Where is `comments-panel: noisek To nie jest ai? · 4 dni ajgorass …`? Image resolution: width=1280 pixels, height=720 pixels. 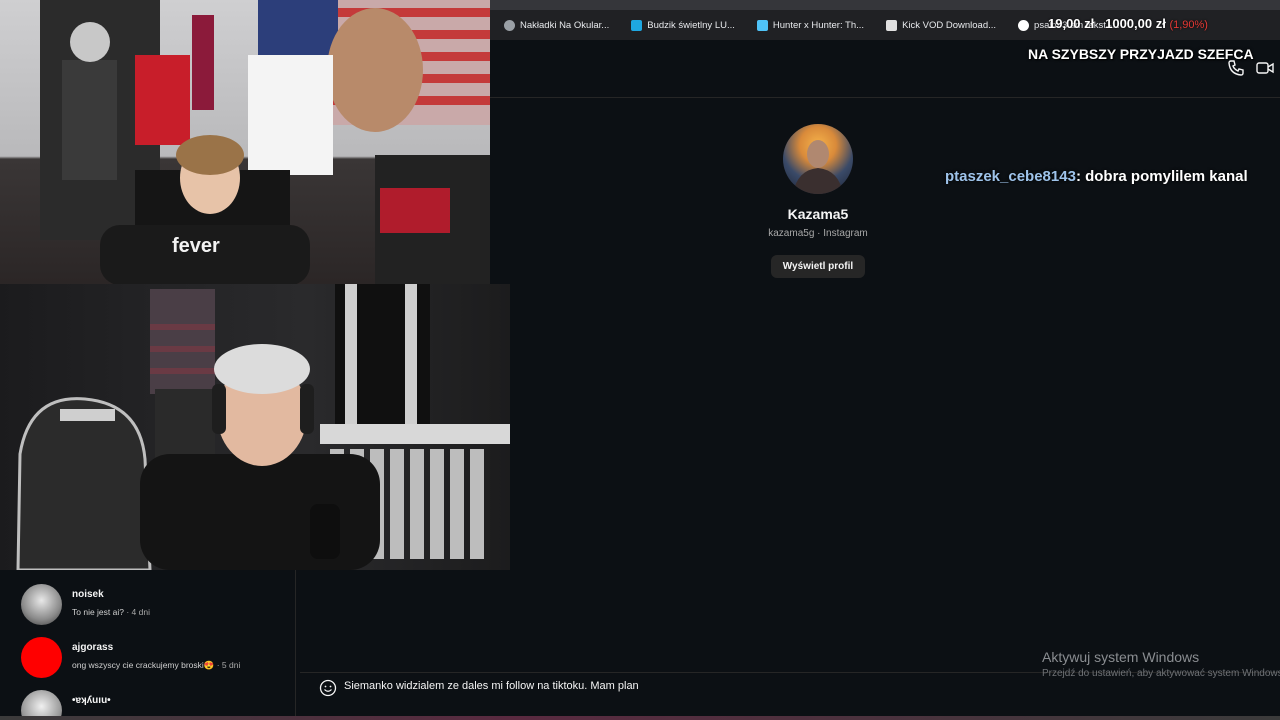
comments-panel: noisek To nie jest ai? · 4 dni ajgorass … is located at coordinates (148, 645).